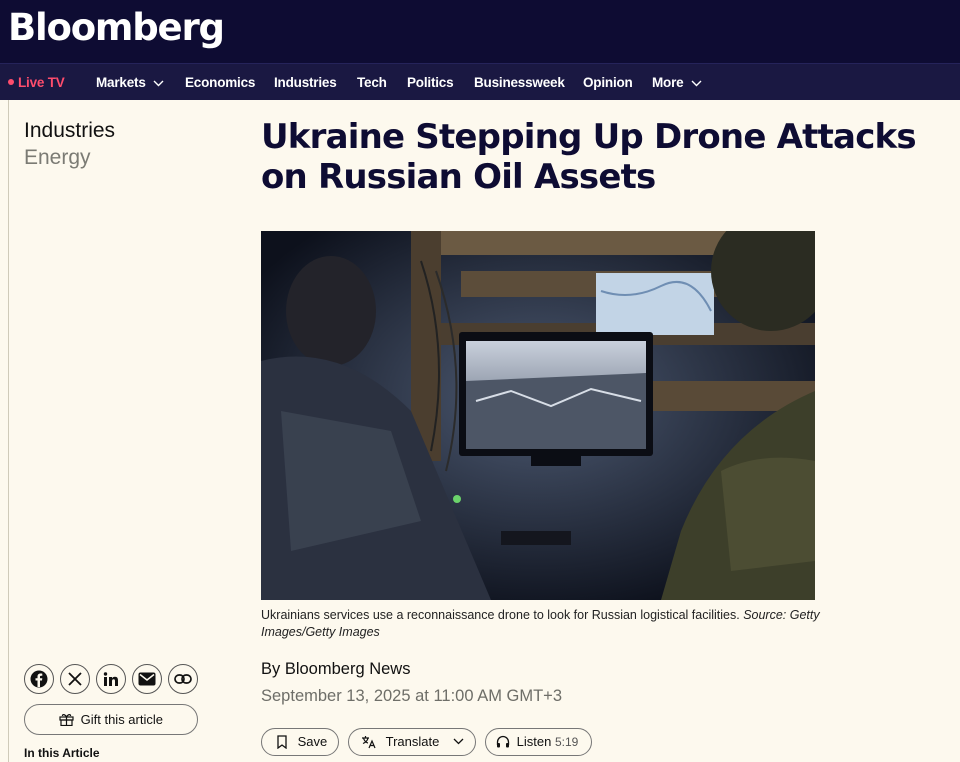  What do you see at coordinates (220, 82) in the screenshot?
I see `nav-economics: Economics` at bounding box center [220, 82].